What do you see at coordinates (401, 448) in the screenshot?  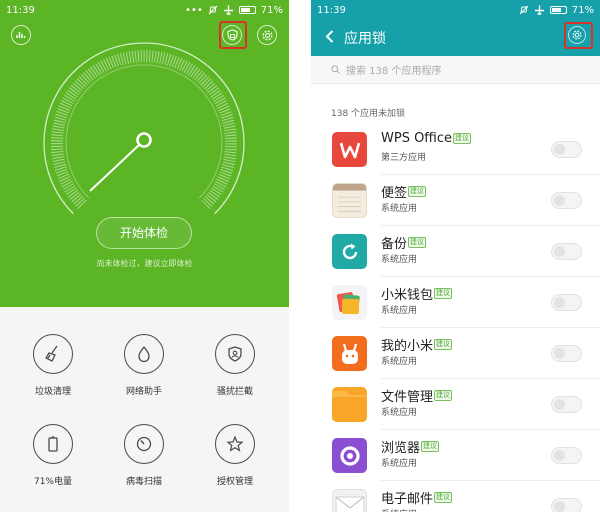 I see `app-name: 浏览器` at bounding box center [401, 448].